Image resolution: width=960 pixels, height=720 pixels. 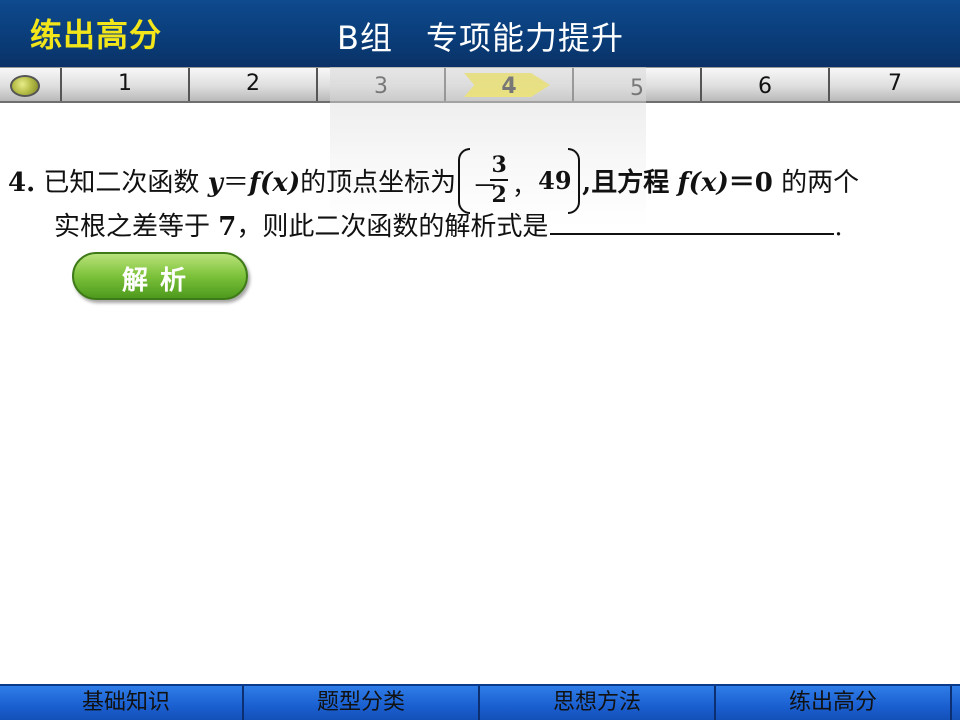 I want to click on header-bar: 练出高分 B组 专项能力提升, so click(x=480, y=33).